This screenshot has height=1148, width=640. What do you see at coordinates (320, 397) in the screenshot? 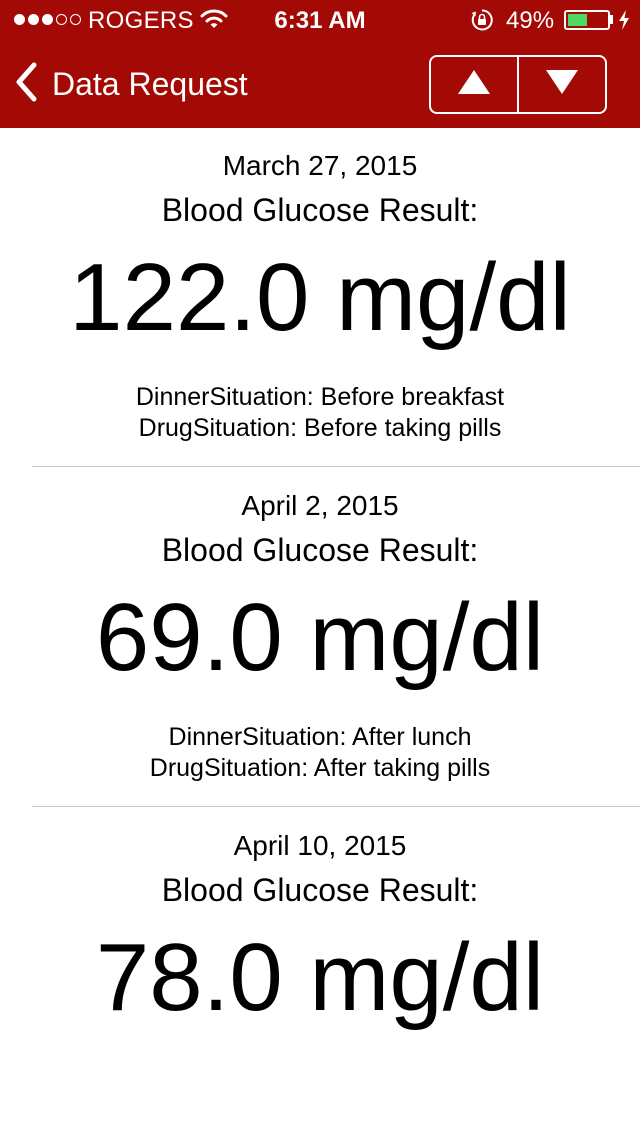
I see `dinner-situation: DinnerSituation: Before breakfast` at bounding box center [320, 397].